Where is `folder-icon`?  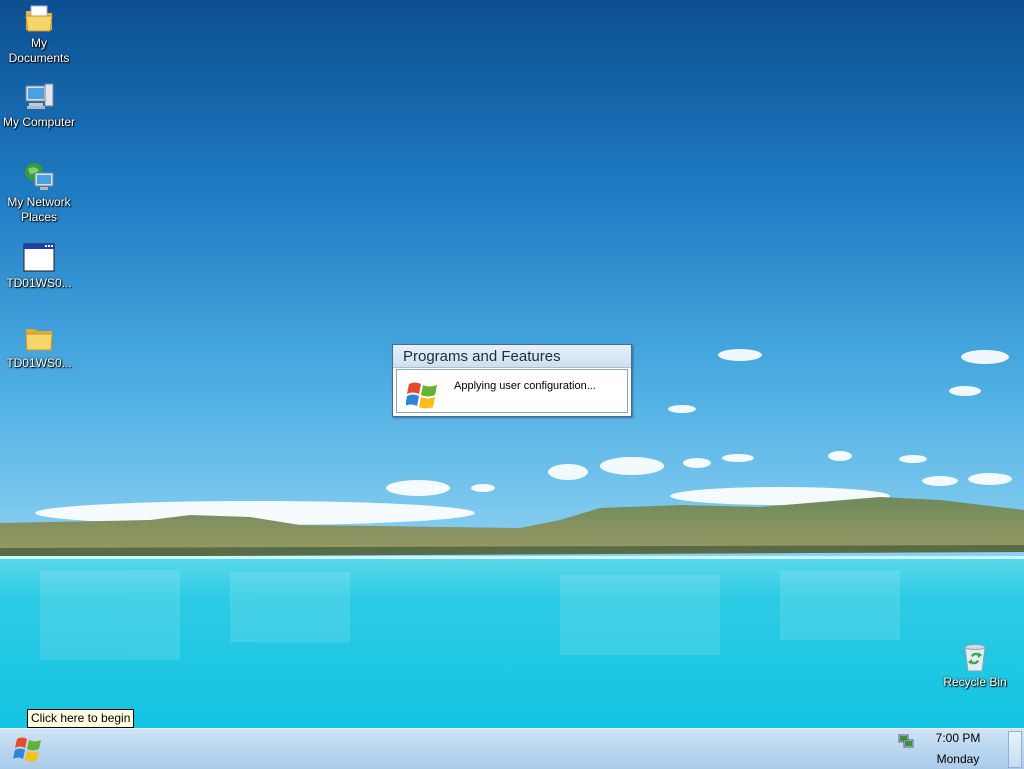 folder-icon is located at coordinates (39, 338).